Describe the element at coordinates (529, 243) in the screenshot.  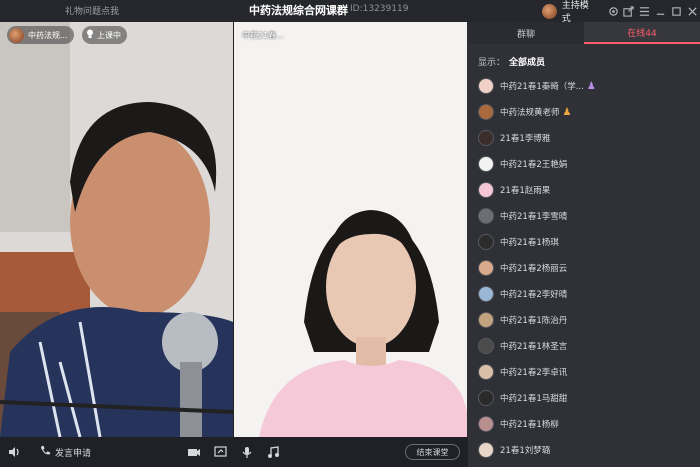
I see `member-name: 中药21春1杨琪` at that location.